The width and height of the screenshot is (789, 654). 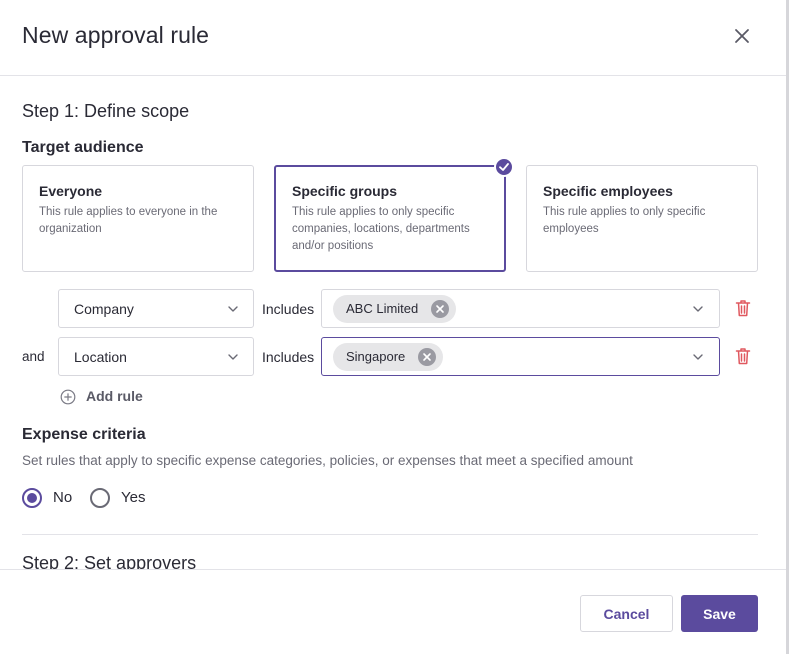 What do you see at coordinates (84, 434) in the screenshot?
I see `expense-criteria-title: Expense criteria` at bounding box center [84, 434].